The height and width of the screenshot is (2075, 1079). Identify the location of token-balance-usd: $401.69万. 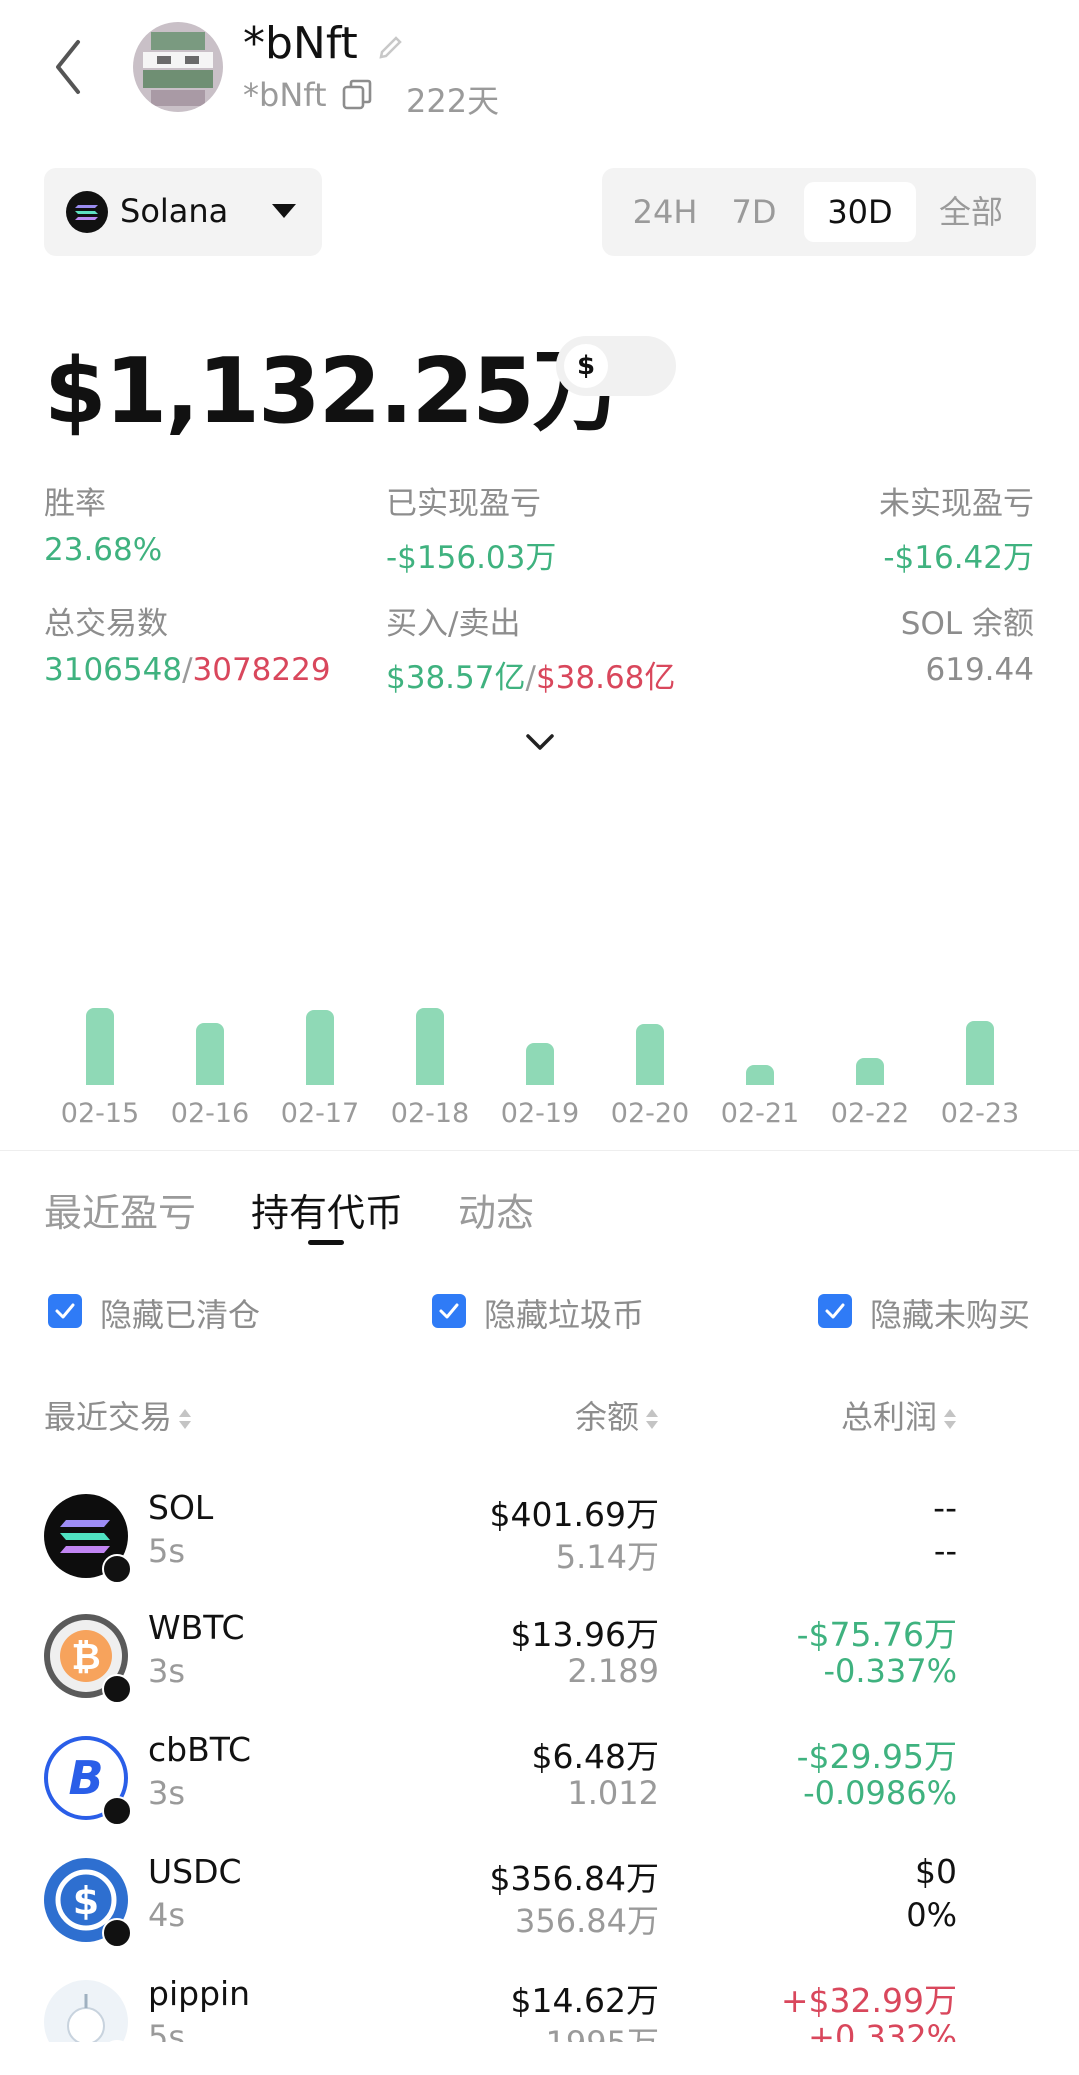
(574, 1514).